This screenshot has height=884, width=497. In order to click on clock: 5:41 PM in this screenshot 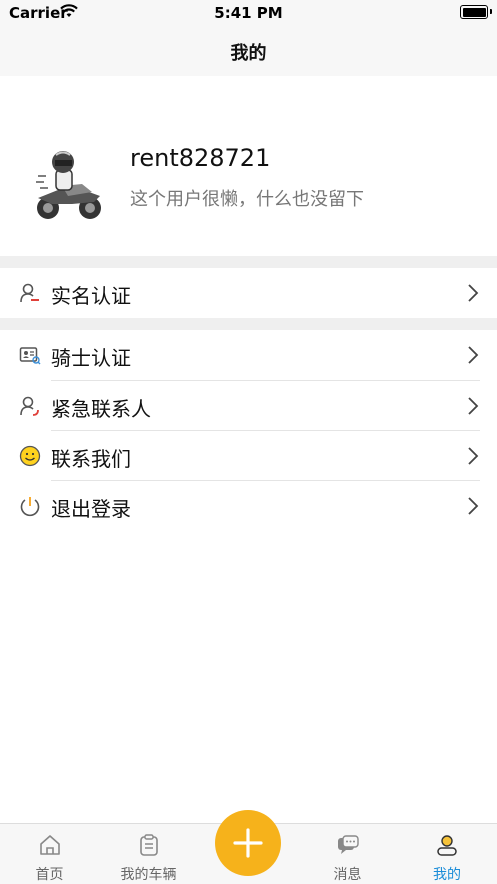, I will do `click(248, 13)`.